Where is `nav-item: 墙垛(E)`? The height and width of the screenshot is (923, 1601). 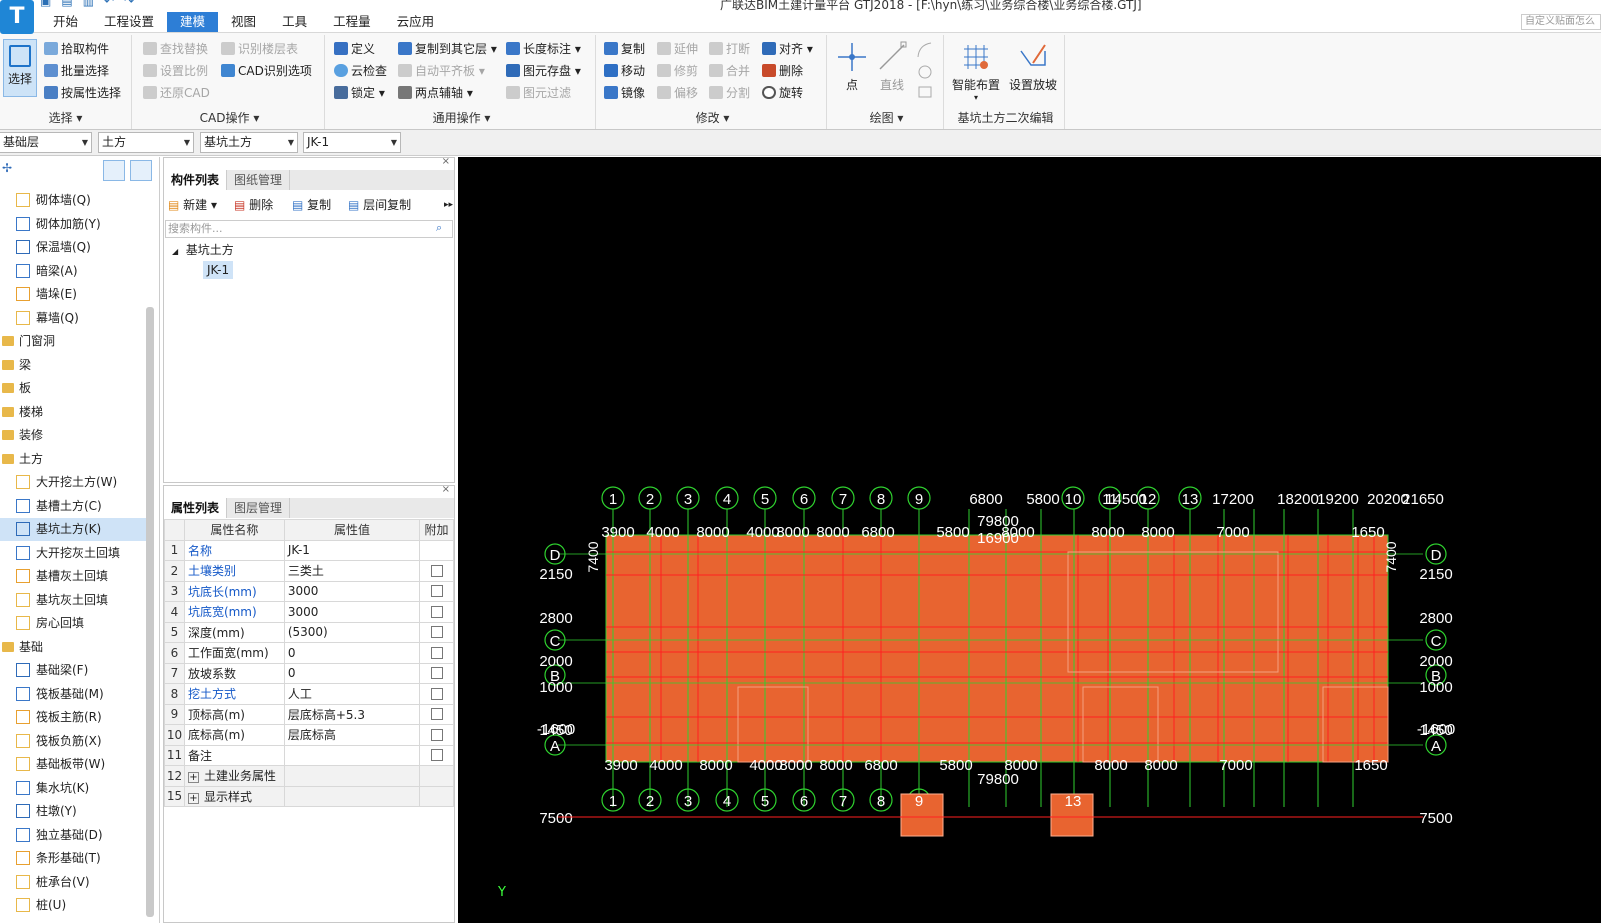
nav-item: 墙垛(E) is located at coordinates (75, 294).